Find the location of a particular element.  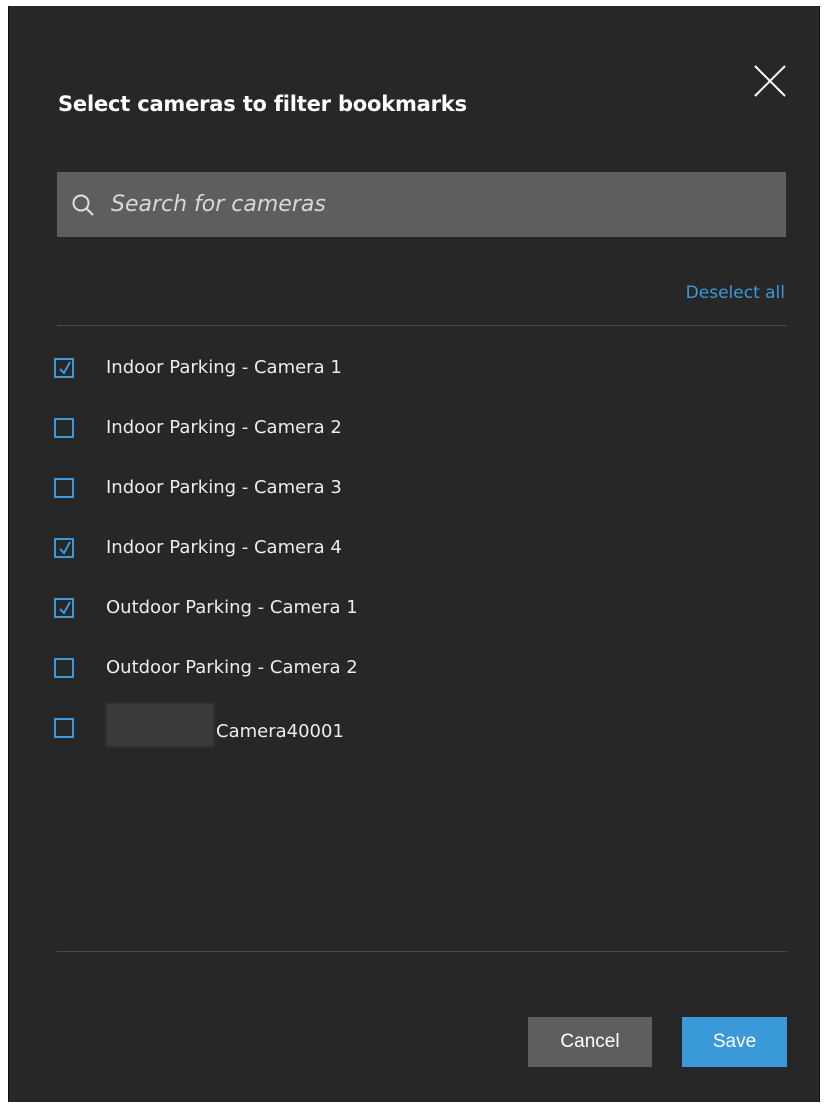

camera-row-indoor-4: Indoor Parking - Camera 4 is located at coordinates (418, 544).